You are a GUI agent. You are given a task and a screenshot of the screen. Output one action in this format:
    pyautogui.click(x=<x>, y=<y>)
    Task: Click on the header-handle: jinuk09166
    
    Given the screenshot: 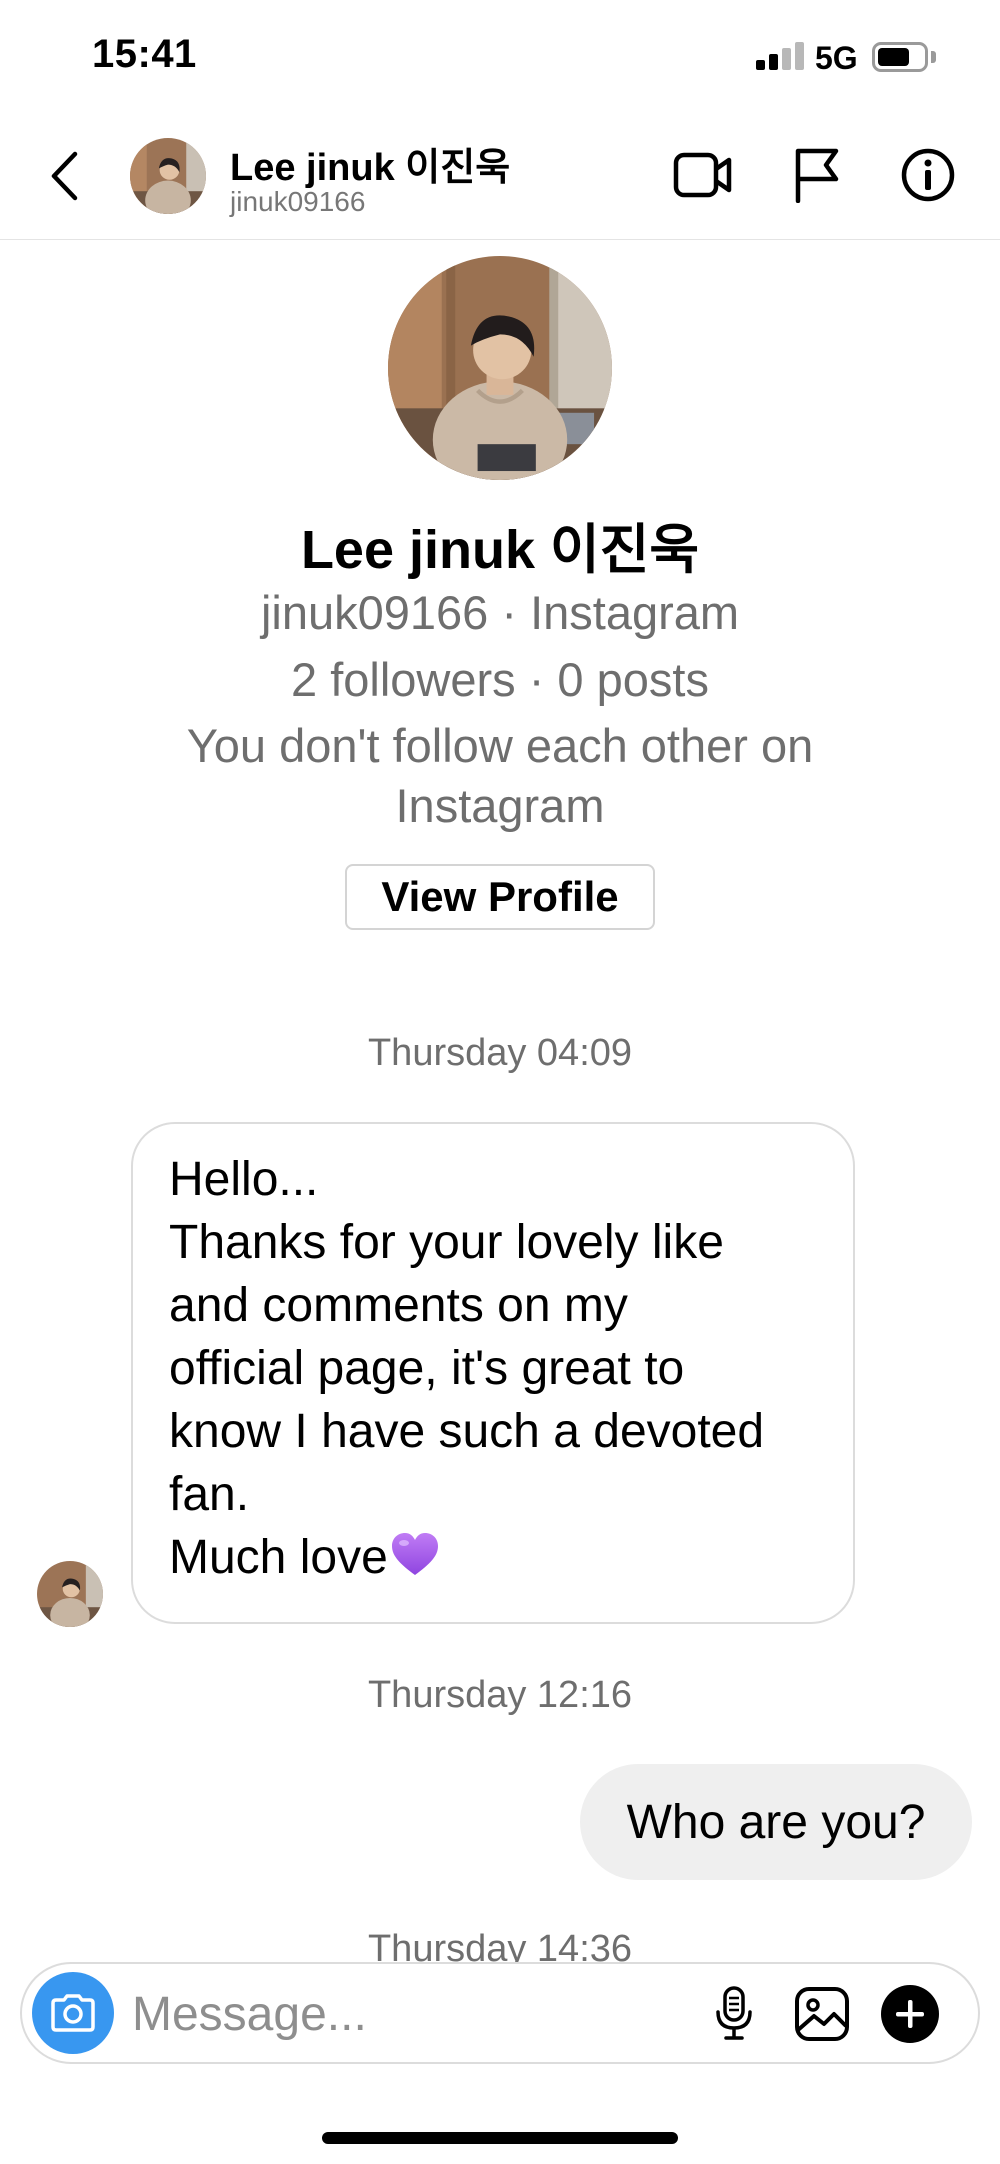 What is the action you would take?
    pyautogui.click(x=297, y=202)
    